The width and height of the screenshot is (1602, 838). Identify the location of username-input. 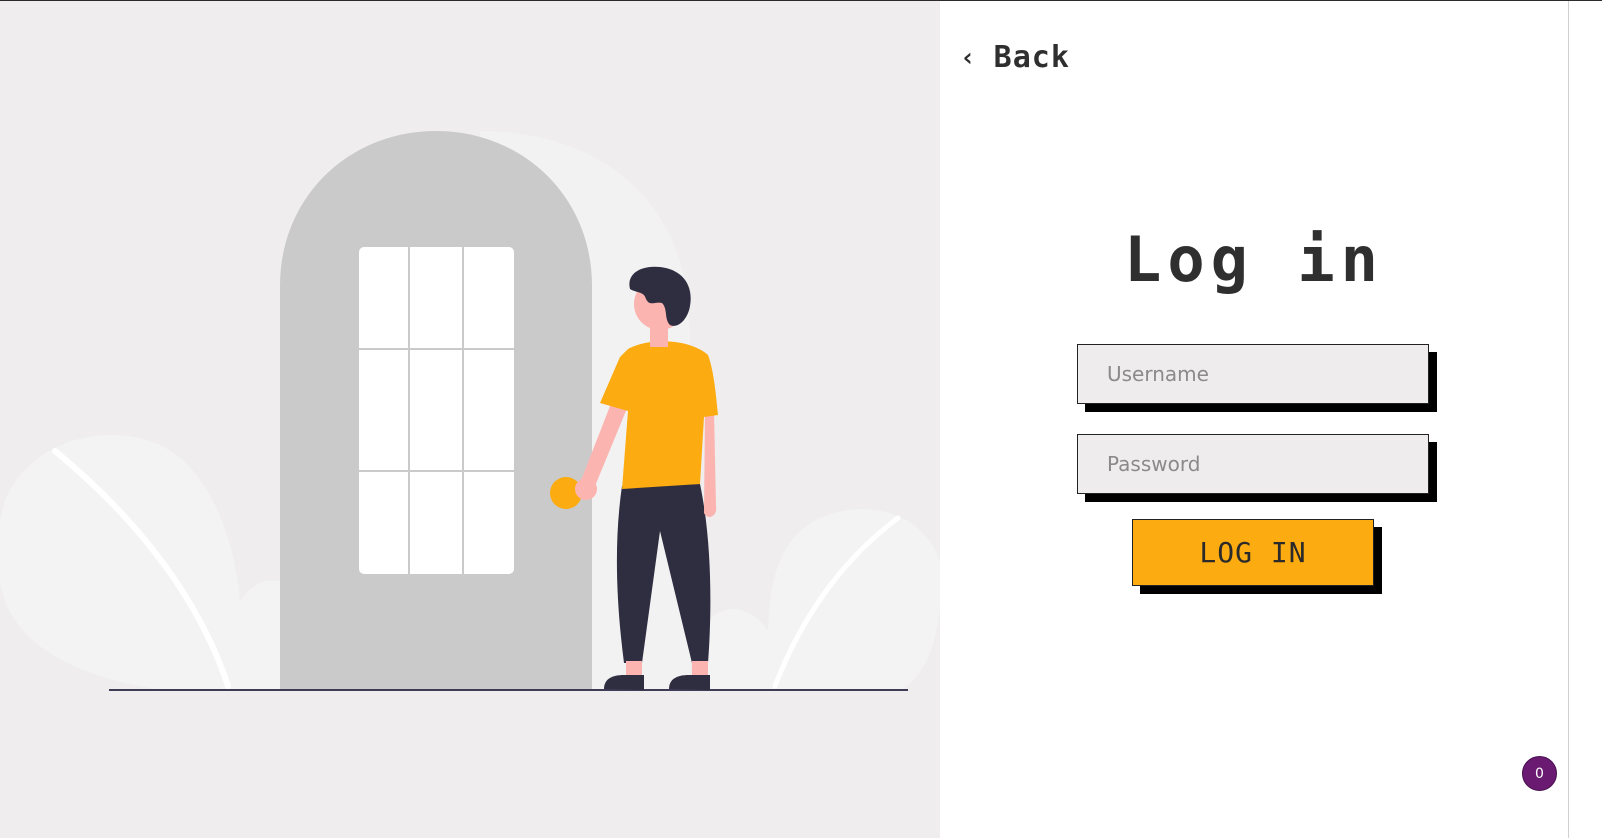
(1253, 374).